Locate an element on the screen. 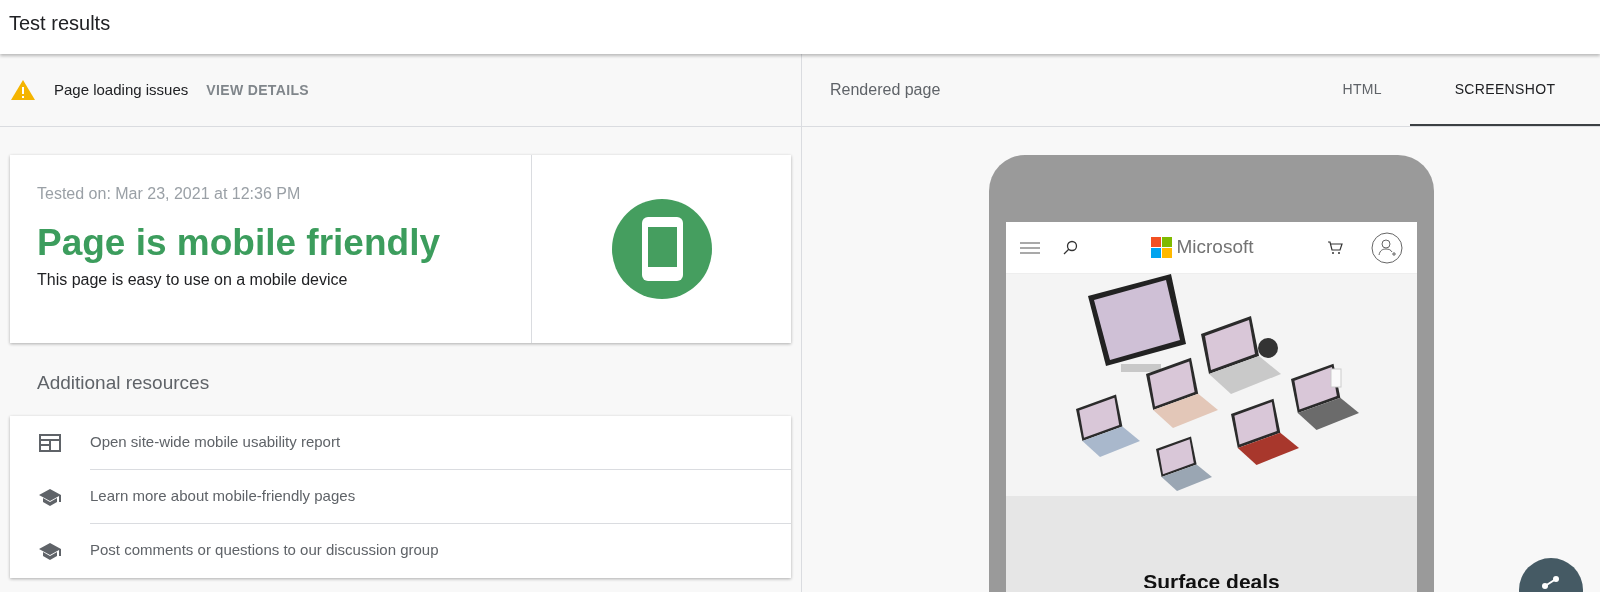 This screenshot has height=592, width=1600. tab: HTML is located at coordinates (1362, 90).